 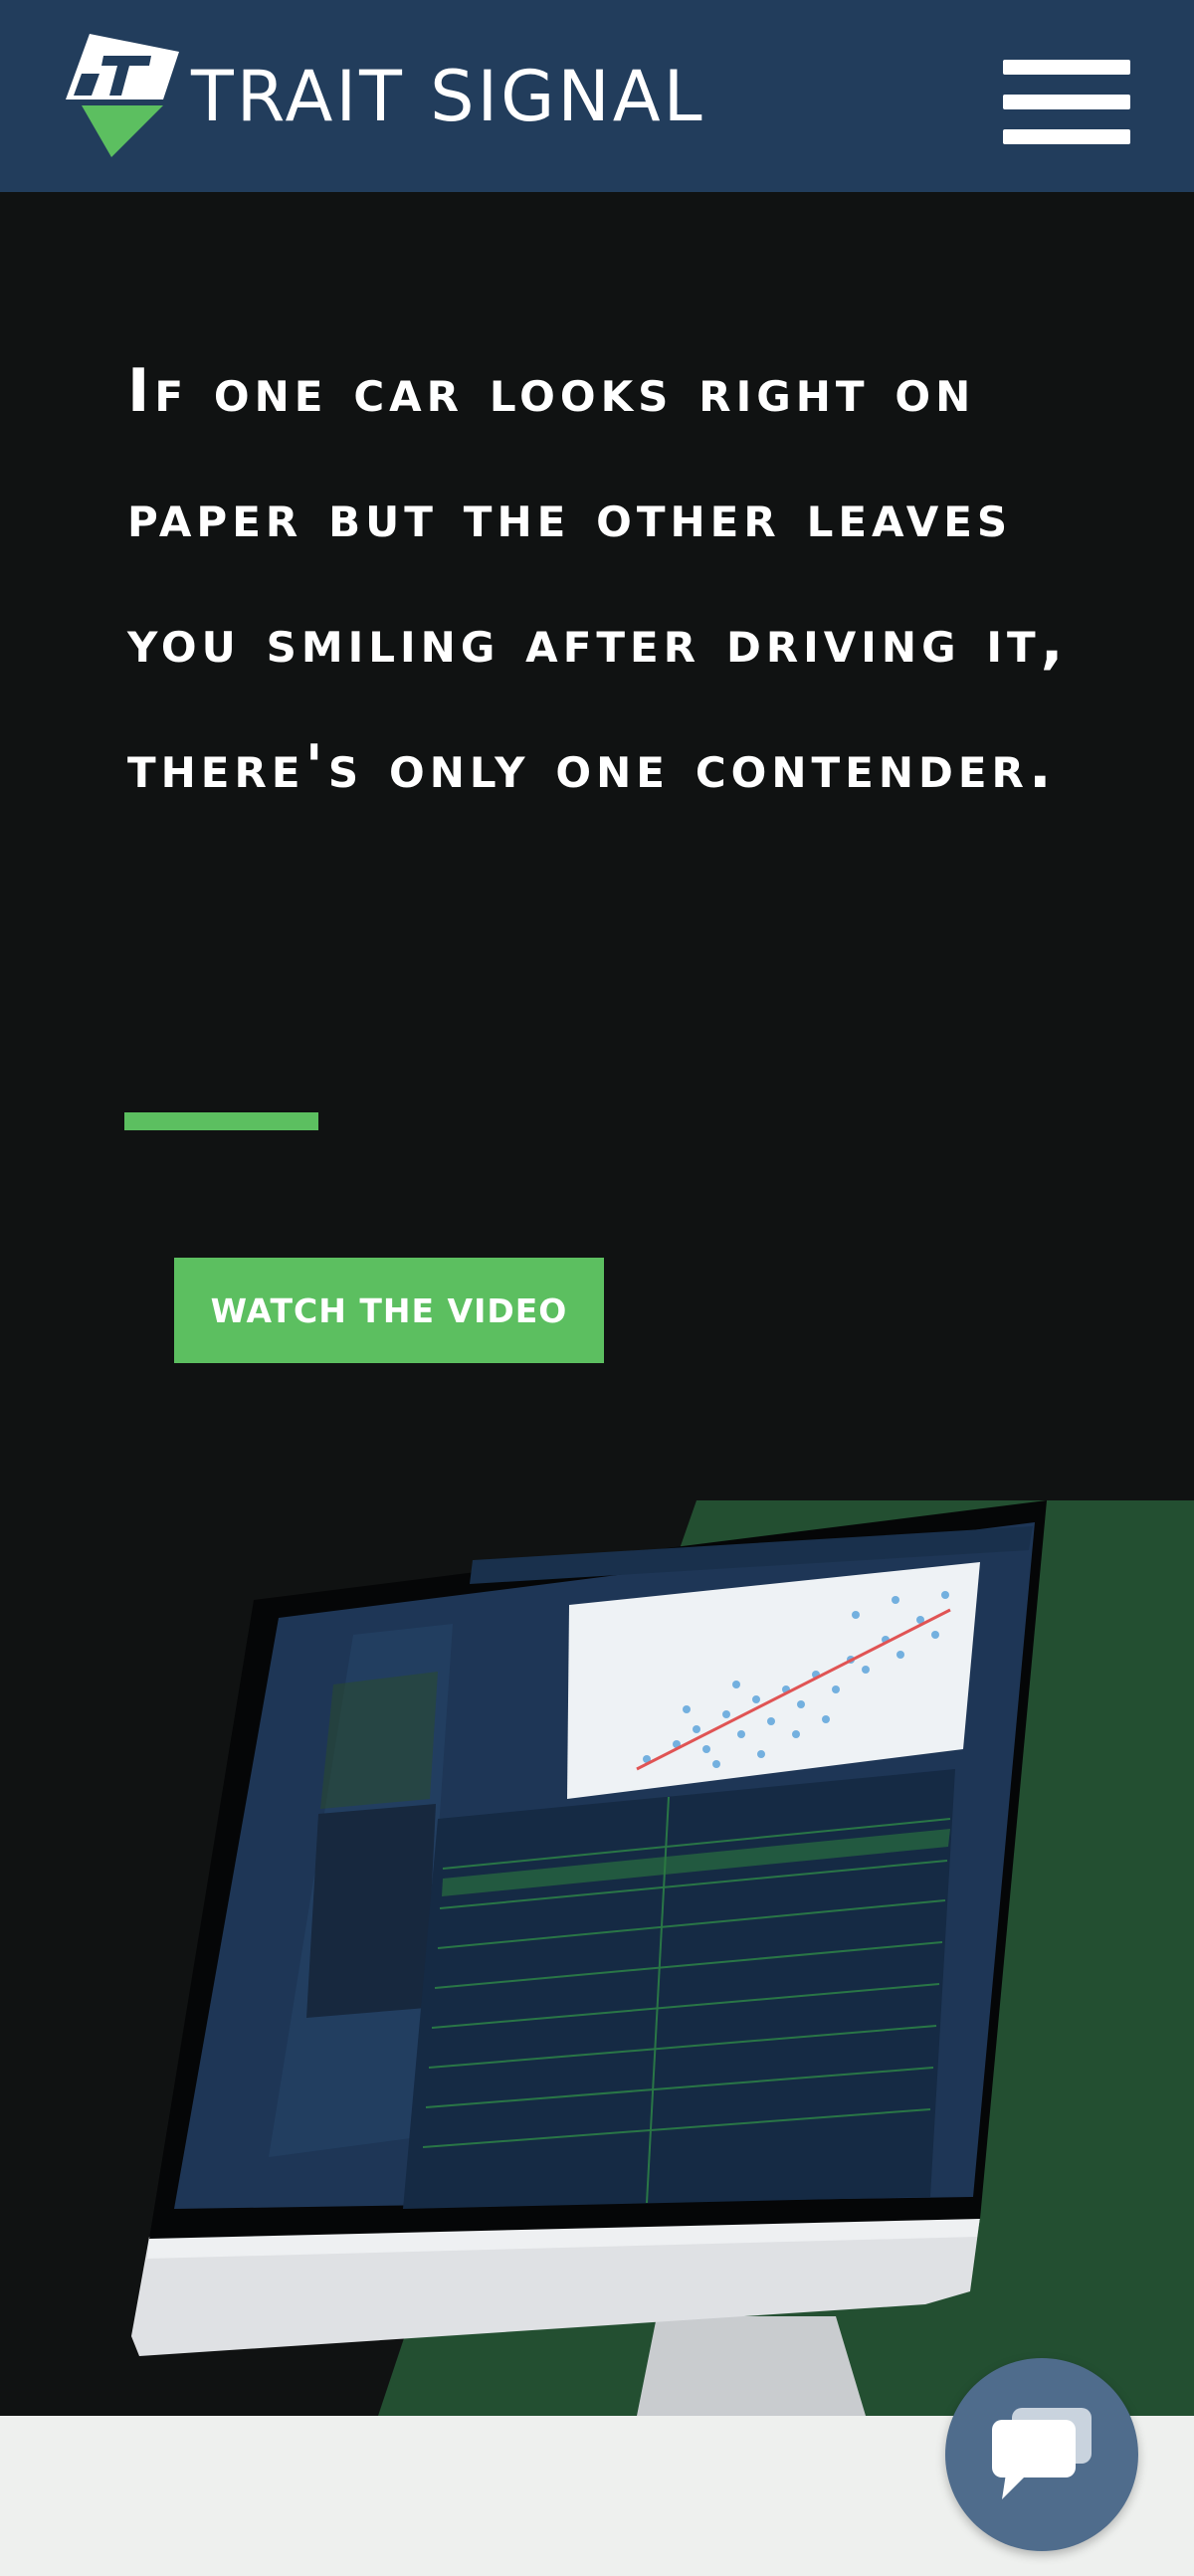 I want to click on watch-video-button: WATCH THE VIDEO, so click(x=389, y=1310).